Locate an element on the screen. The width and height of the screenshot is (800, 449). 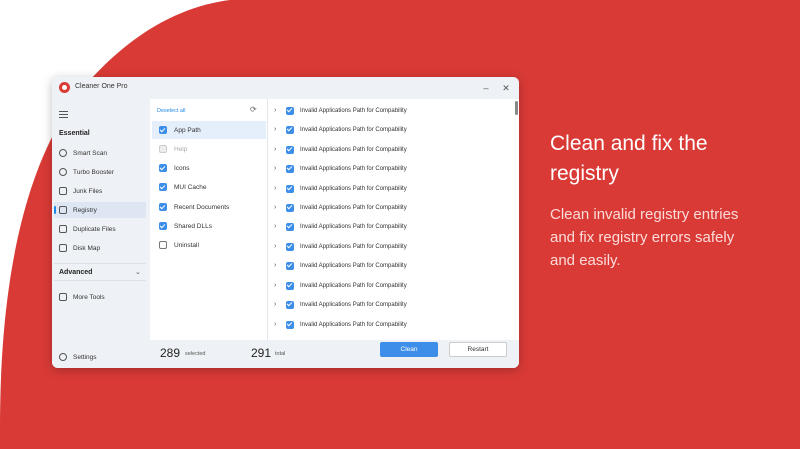
section-advanced-toggle: Advanced ⌄ is located at coordinates (100, 272).